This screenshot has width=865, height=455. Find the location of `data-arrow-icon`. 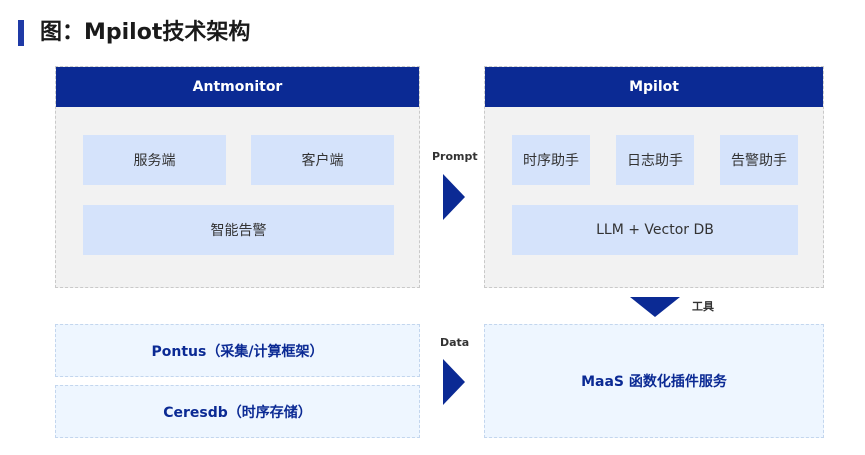

data-arrow-icon is located at coordinates (454, 382).